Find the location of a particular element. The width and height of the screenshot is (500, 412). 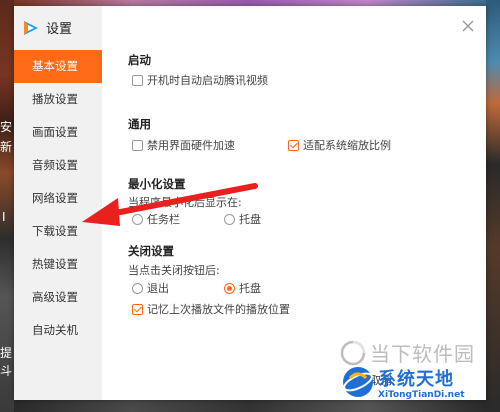

background-text: 提 is located at coordinates (6, 353).